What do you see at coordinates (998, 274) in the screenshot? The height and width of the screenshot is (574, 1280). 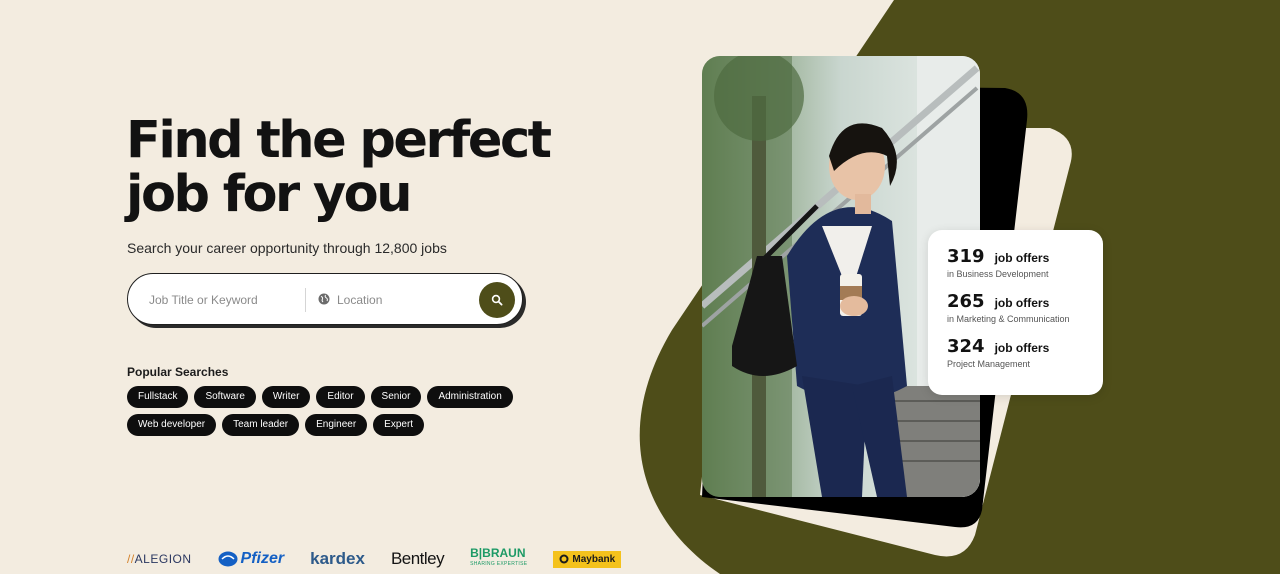 I see `stat-category: in Business Development` at bounding box center [998, 274].